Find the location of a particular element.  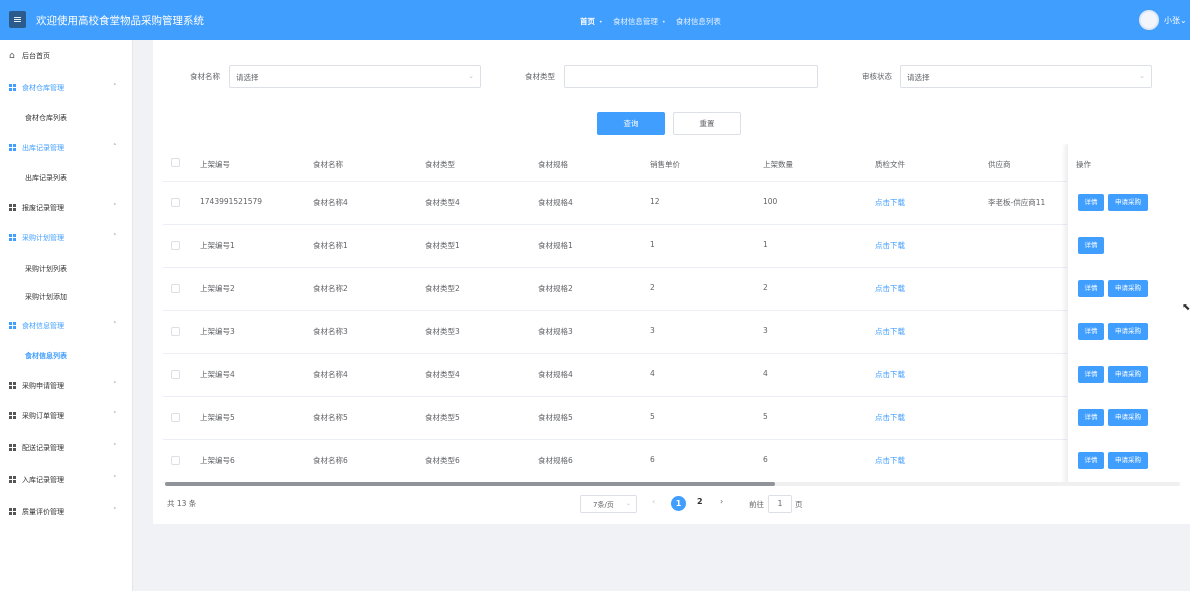

sidebar-group: 出库记录管理 ˄ is located at coordinates (66, 149).